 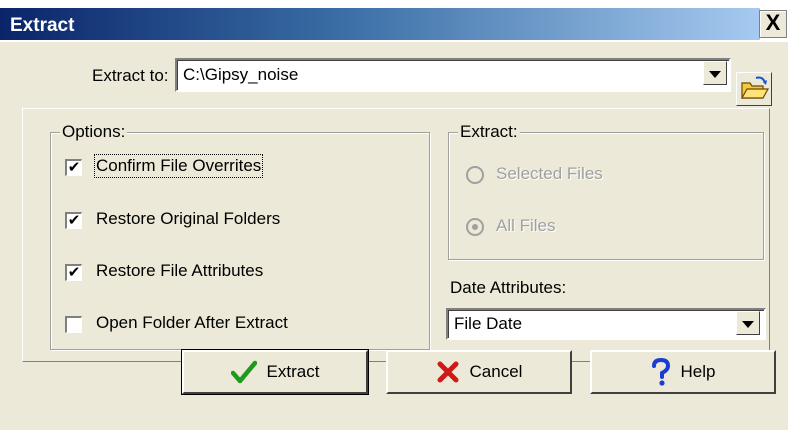 I want to click on options-legend: Options:, so click(x=94, y=132).